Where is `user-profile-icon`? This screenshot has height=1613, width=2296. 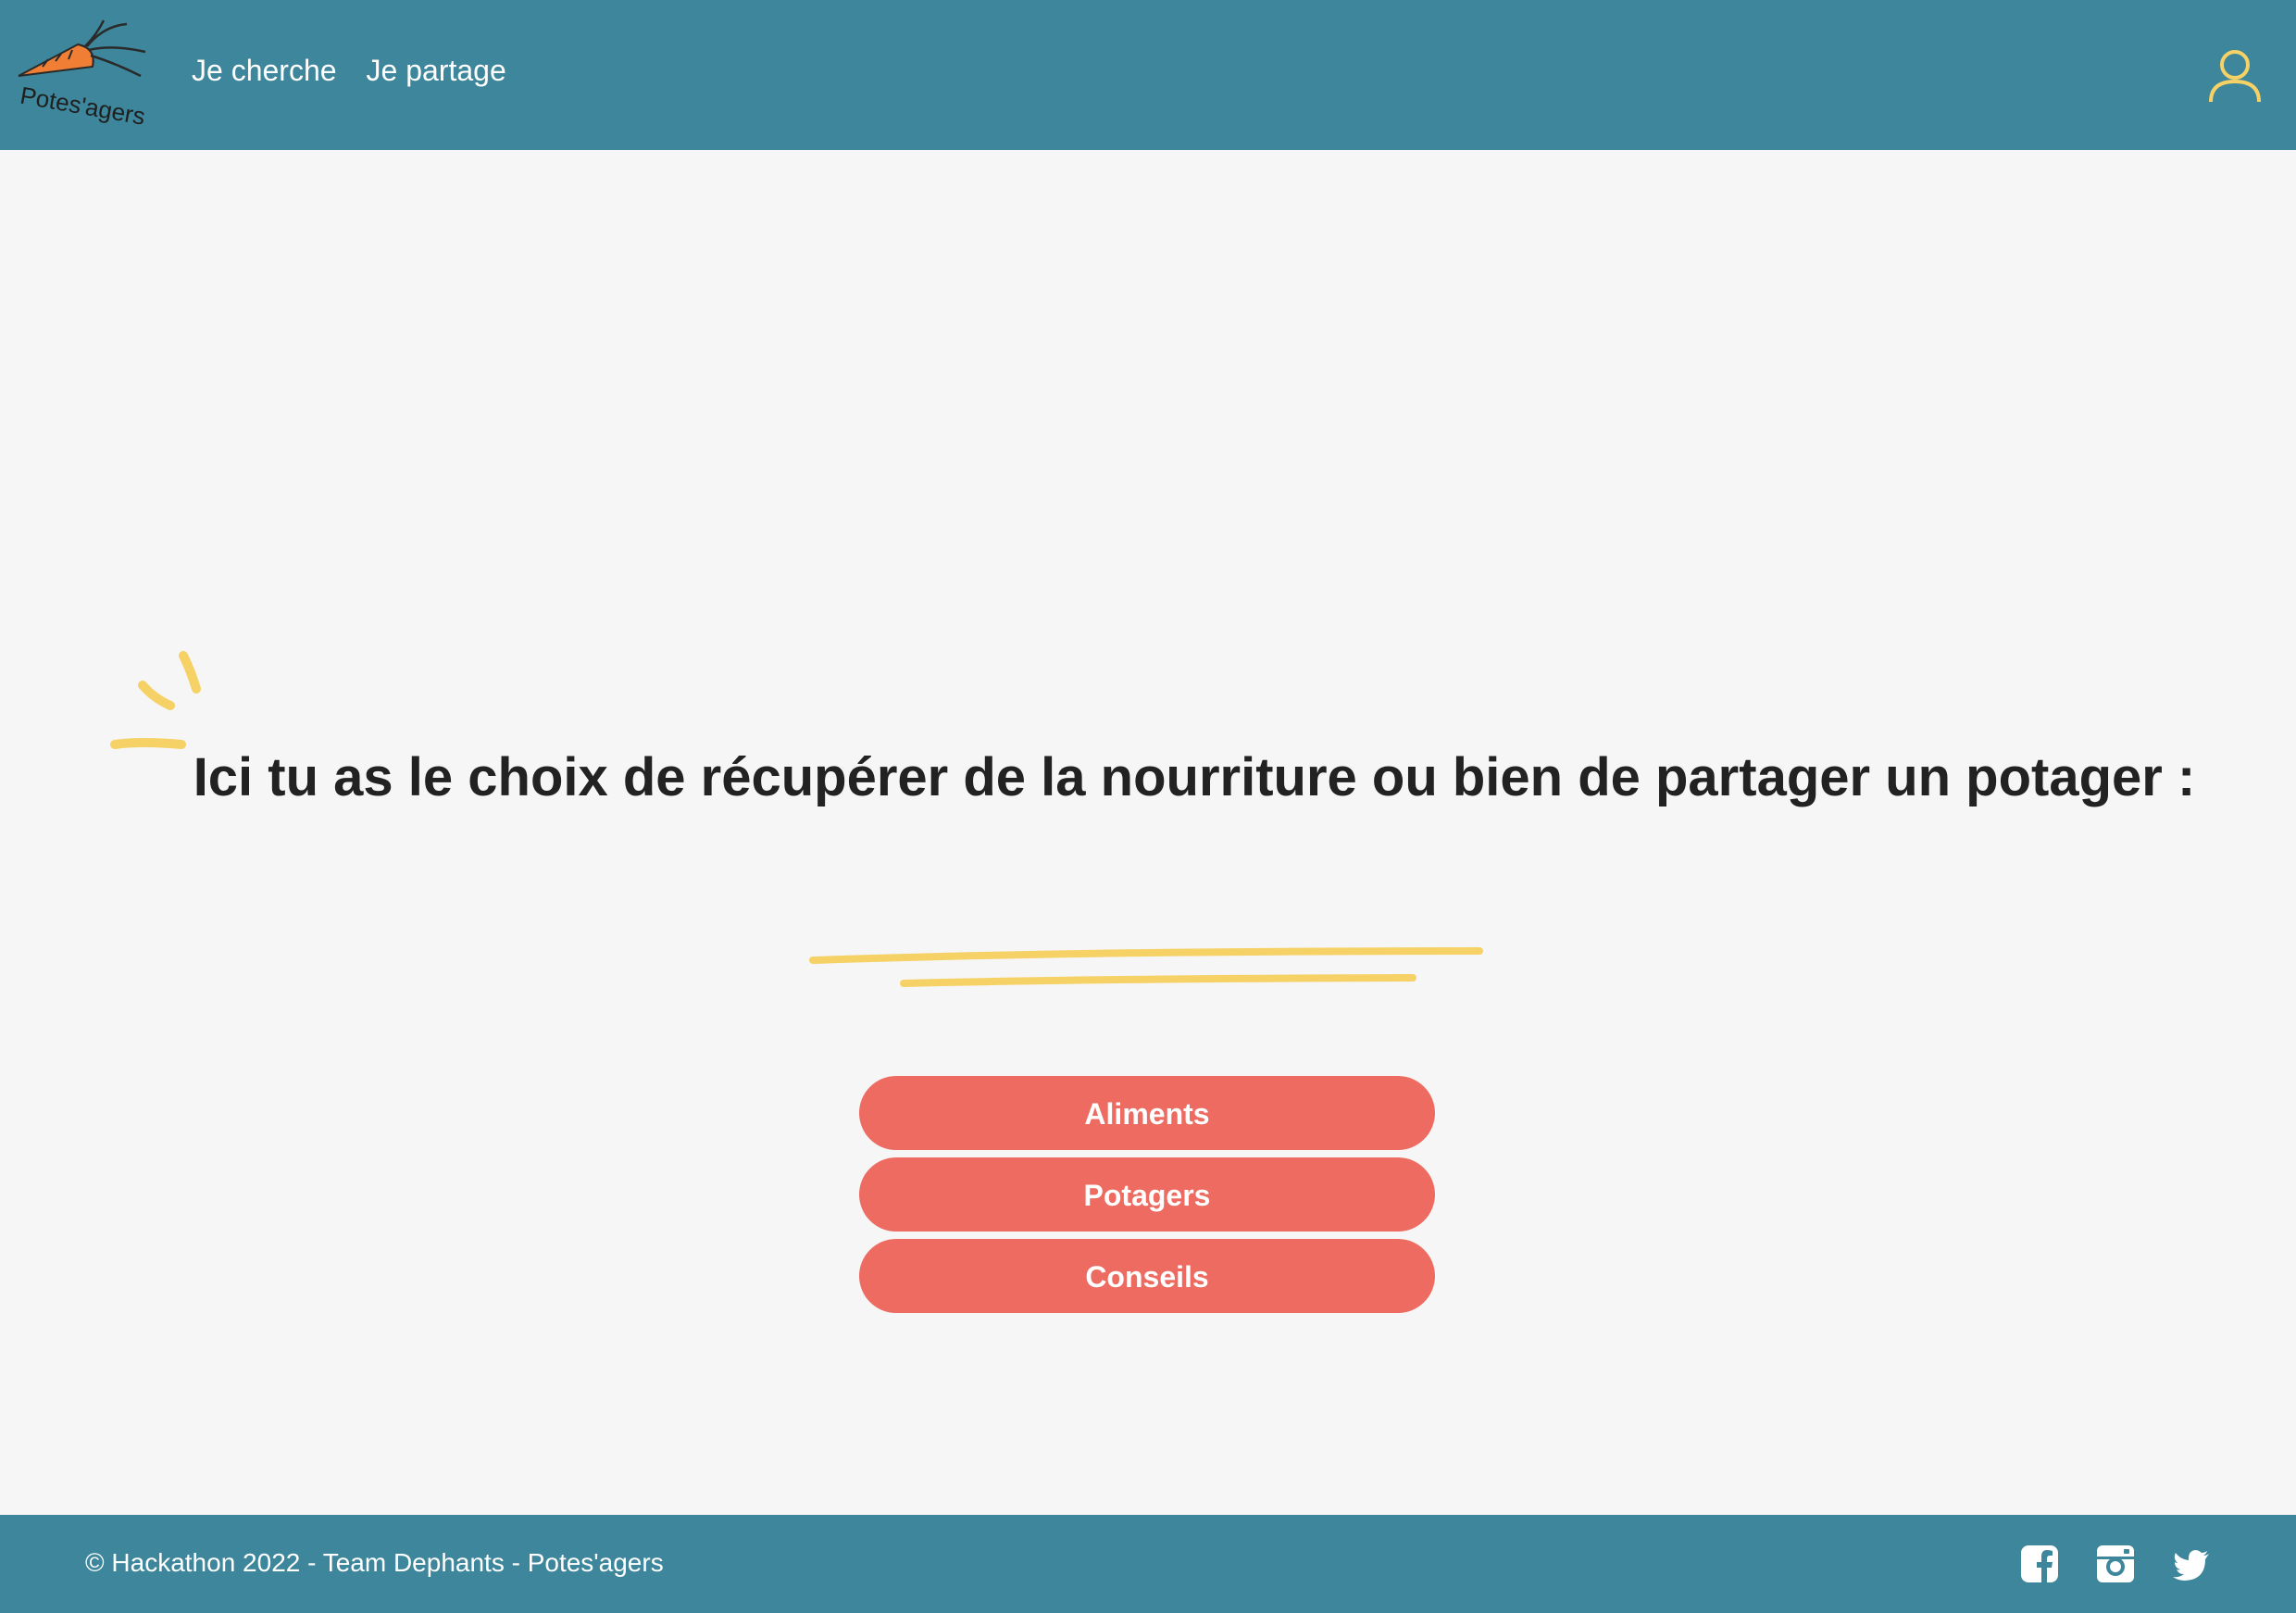
user-profile-icon is located at coordinates (2235, 76).